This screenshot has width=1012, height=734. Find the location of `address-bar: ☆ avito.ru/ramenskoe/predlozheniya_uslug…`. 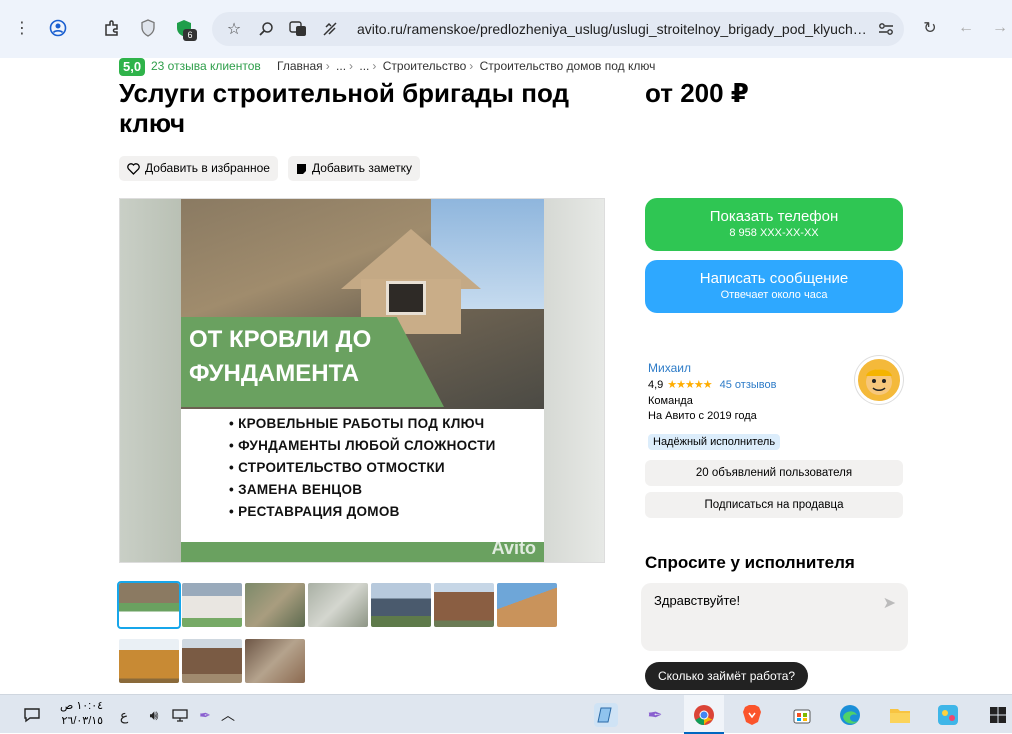

address-bar: ☆ avito.ru/ramenskoe/predlozheniya_uslug… is located at coordinates (558, 29).